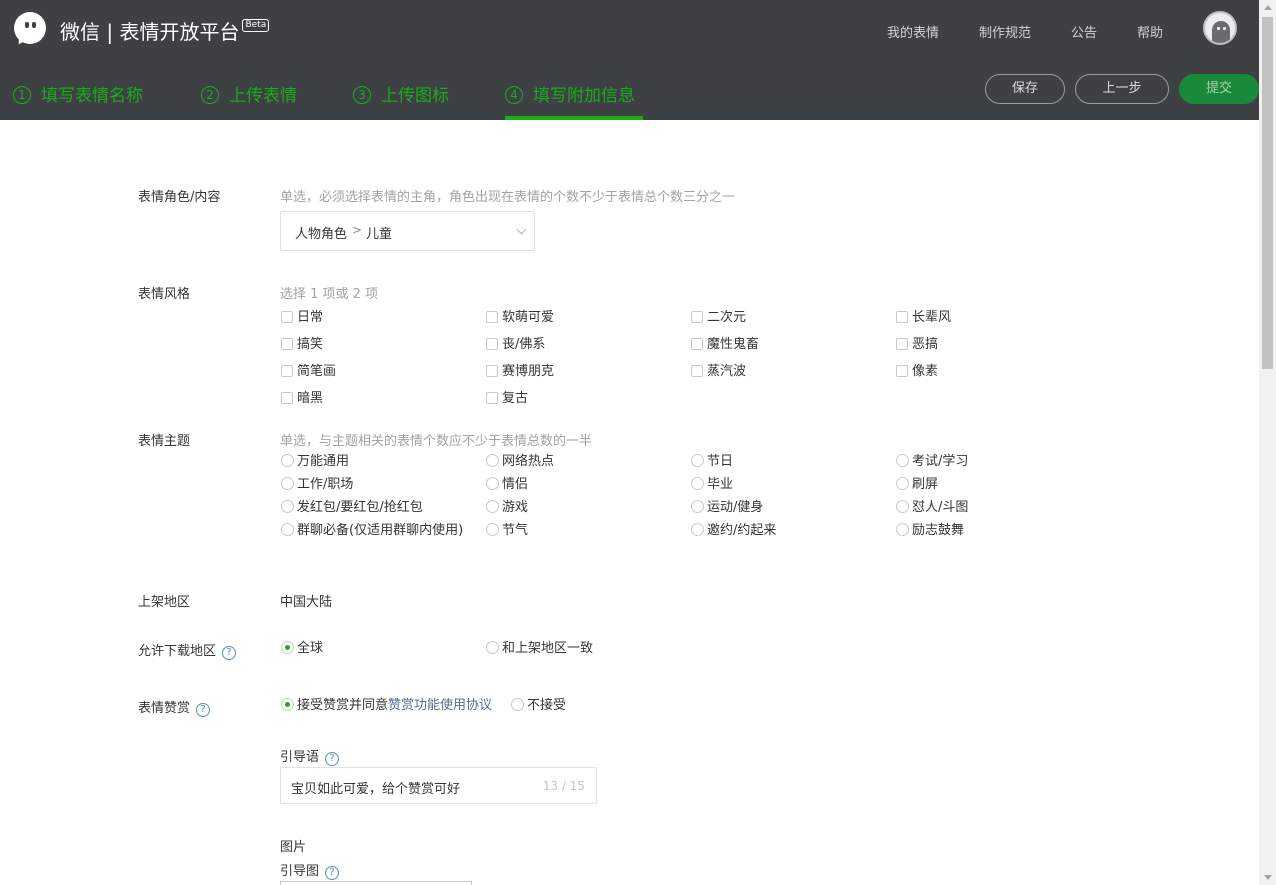 Image resolution: width=1276 pixels, height=885 pixels. I want to click on scrollbar-thumb, so click(1267, 193).